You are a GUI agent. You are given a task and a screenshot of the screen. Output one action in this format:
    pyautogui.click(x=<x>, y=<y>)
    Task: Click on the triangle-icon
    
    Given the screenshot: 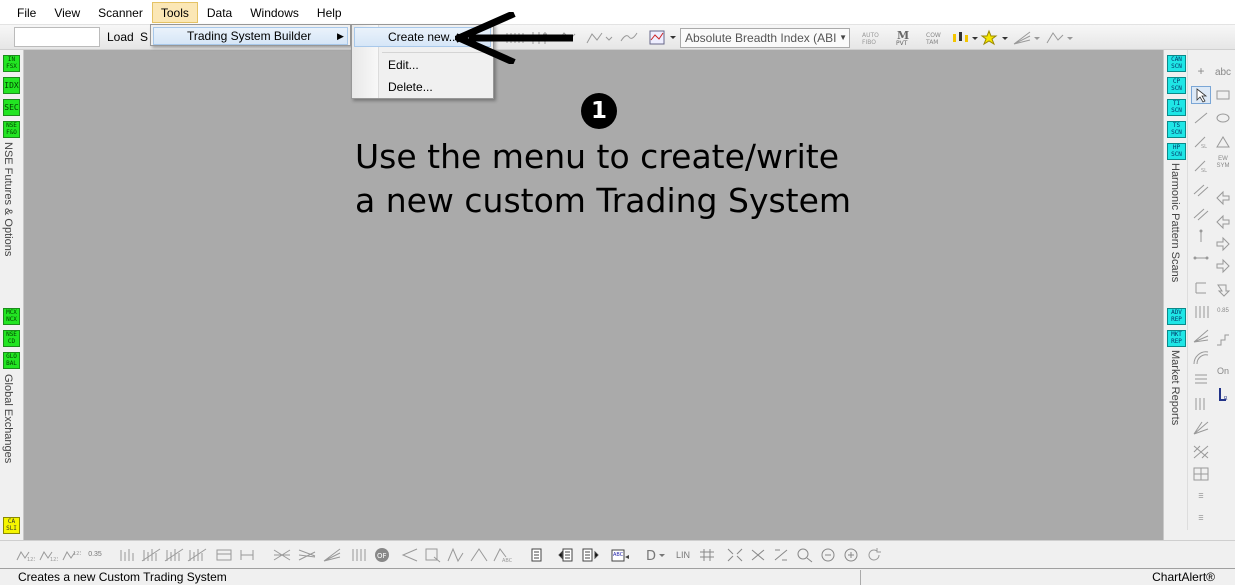 What is the action you would take?
    pyautogui.click(x=1223, y=143)
    